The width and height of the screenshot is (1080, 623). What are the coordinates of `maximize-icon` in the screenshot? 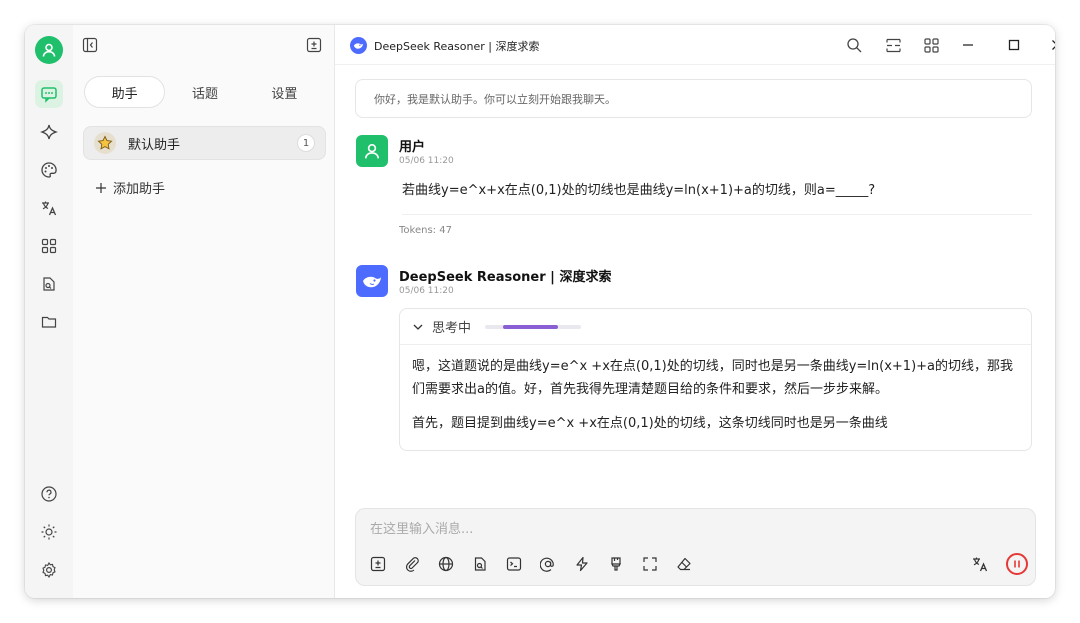 It's located at (1014, 45).